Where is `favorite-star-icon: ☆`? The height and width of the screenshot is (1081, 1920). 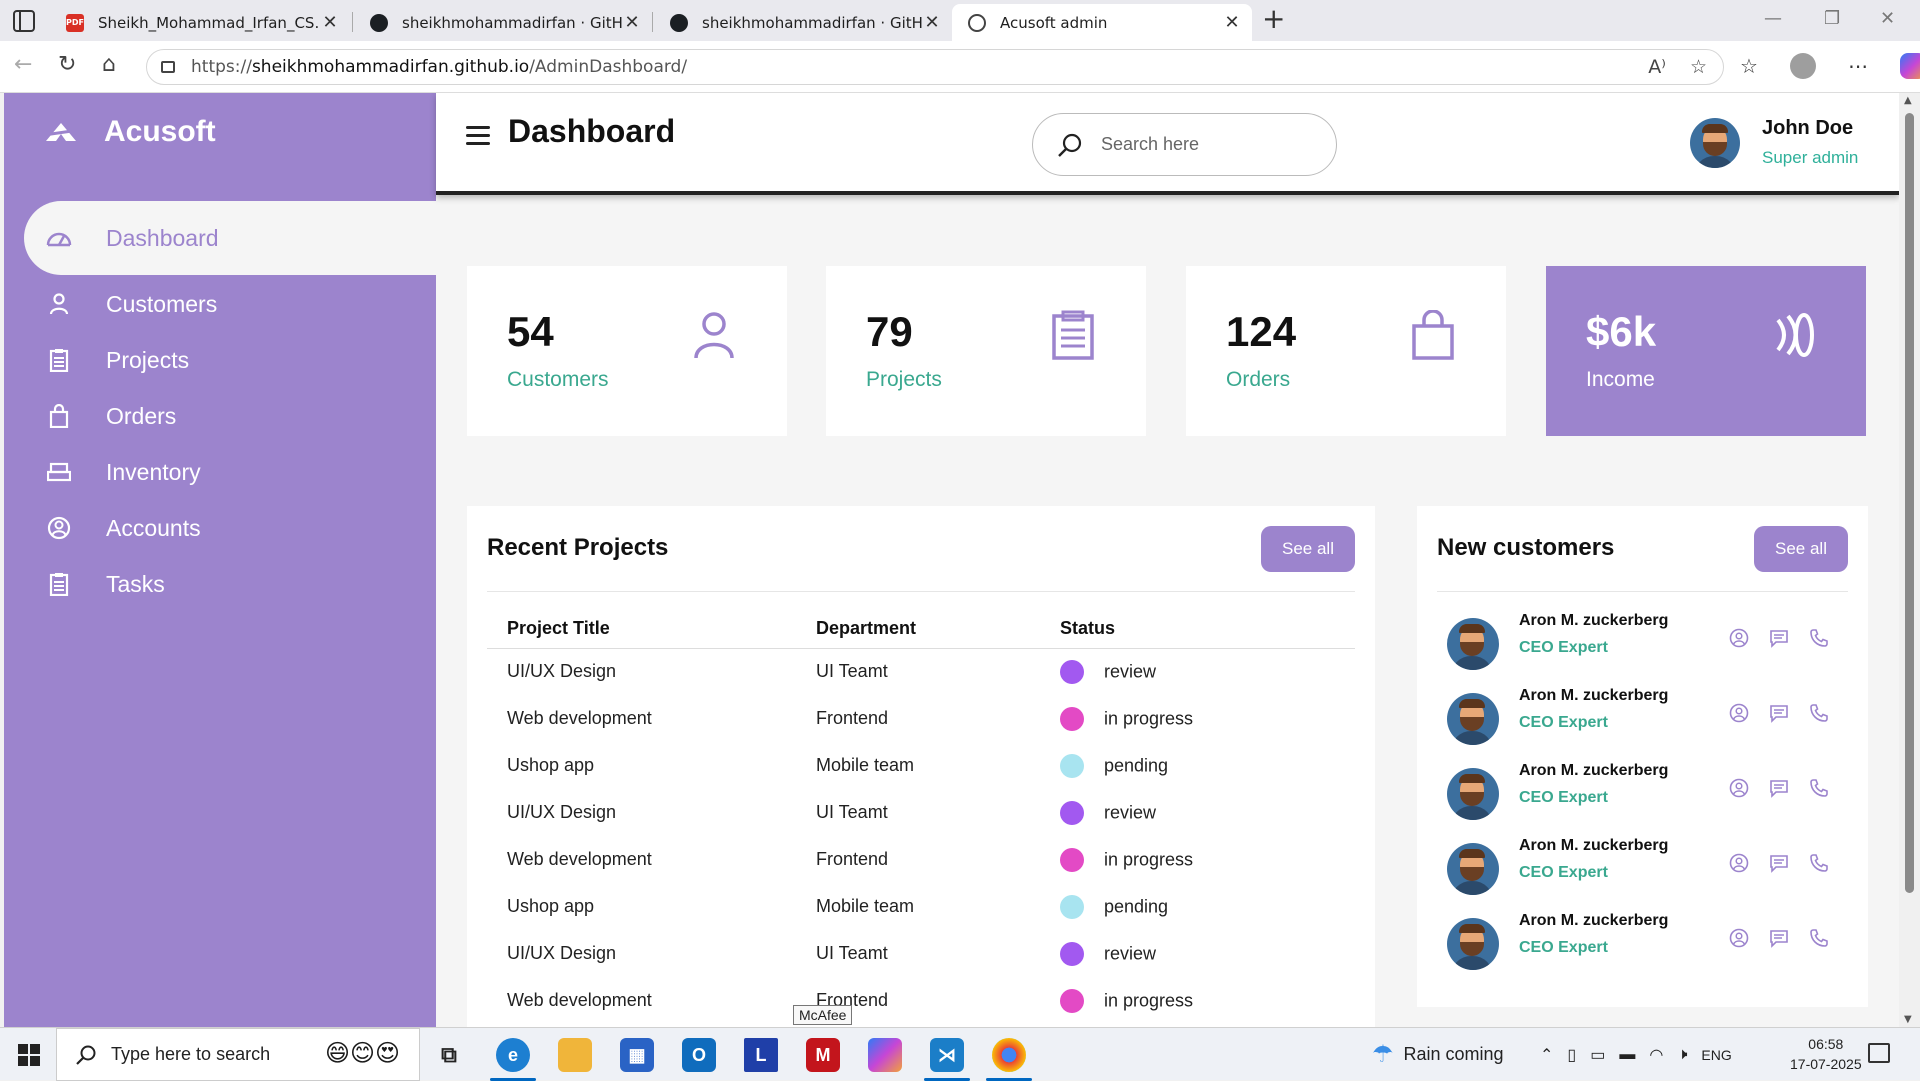 favorite-star-icon: ☆ is located at coordinates (1698, 67).